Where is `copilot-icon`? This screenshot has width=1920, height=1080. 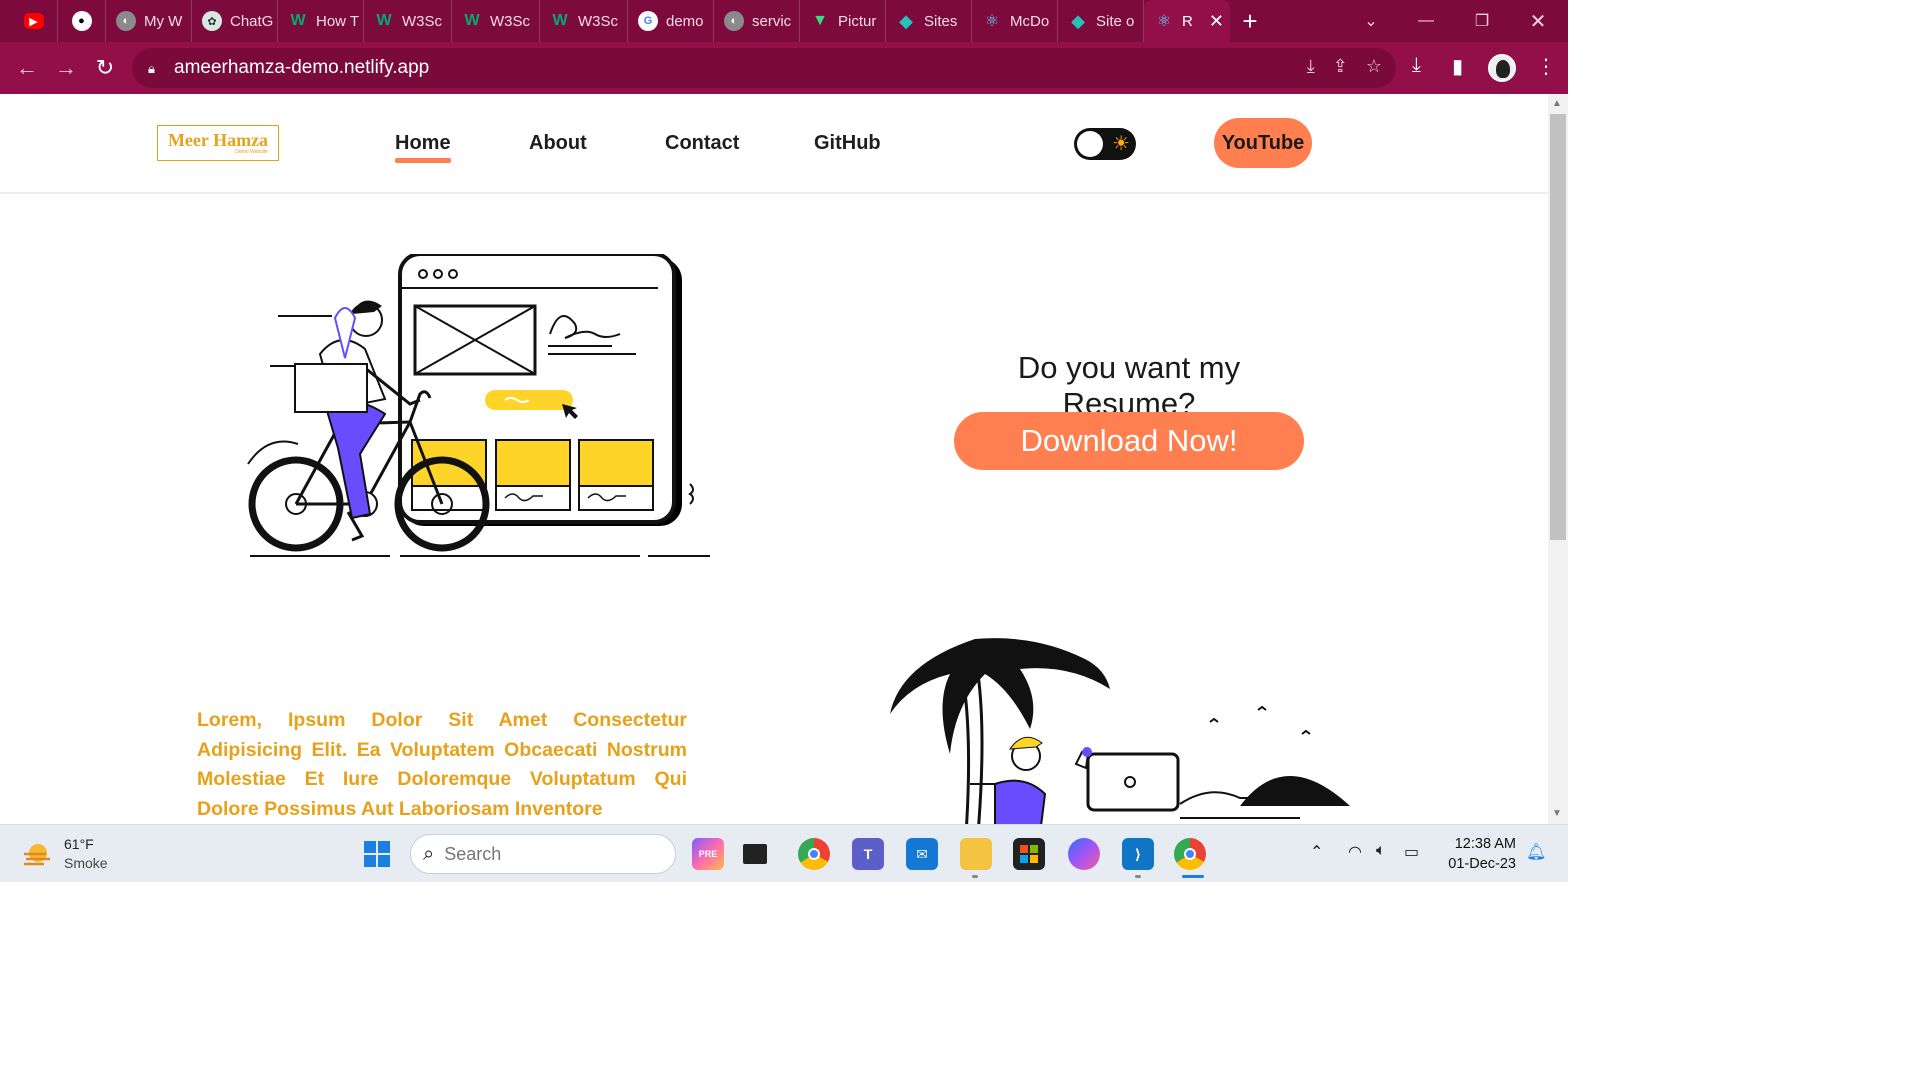 copilot-icon is located at coordinates (1084, 854).